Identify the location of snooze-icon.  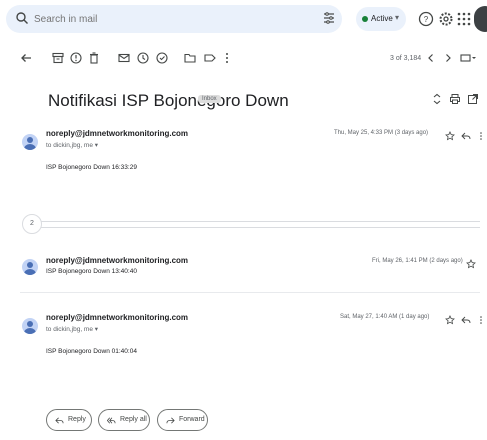
(143, 58).